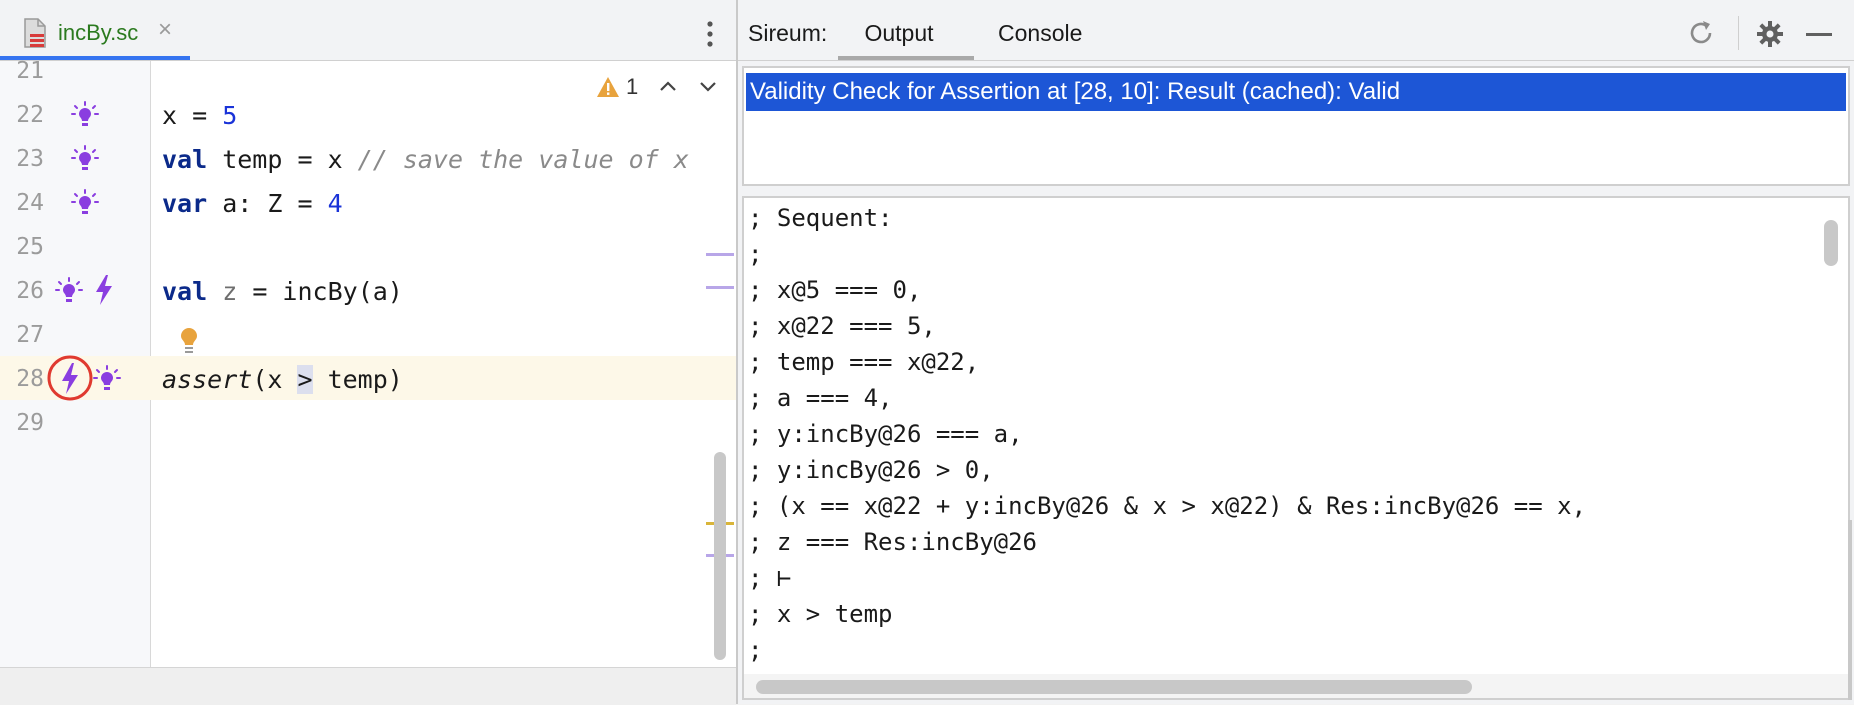 The height and width of the screenshot is (705, 1854). What do you see at coordinates (788, 33) in the screenshot?
I see `tool-window-title: Sireum:` at bounding box center [788, 33].